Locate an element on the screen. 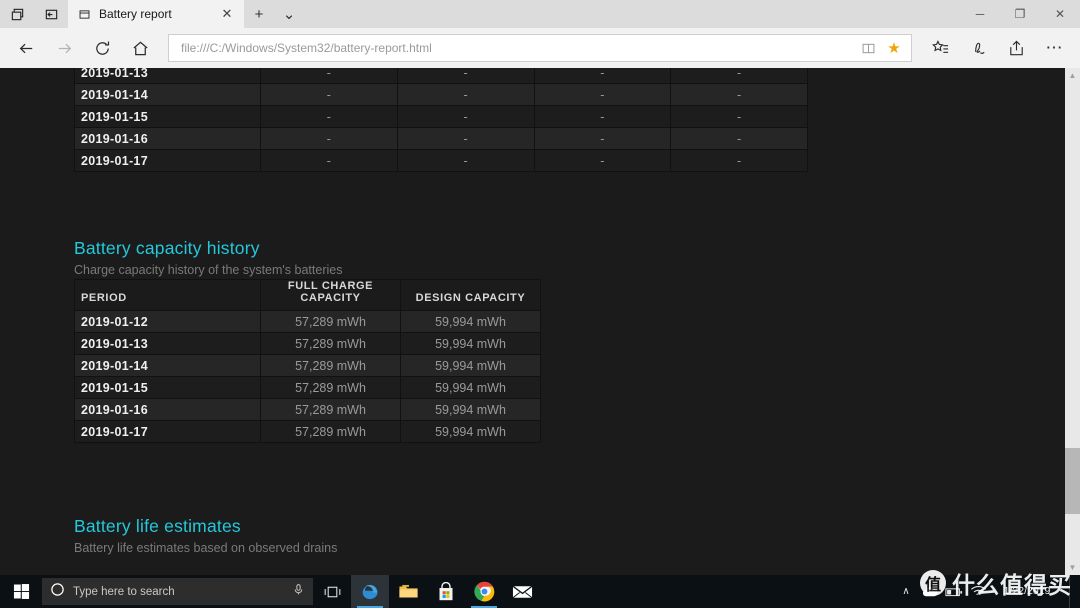 This screenshot has width=1080, height=608. battery-icon is located at coordinates (954, 591).